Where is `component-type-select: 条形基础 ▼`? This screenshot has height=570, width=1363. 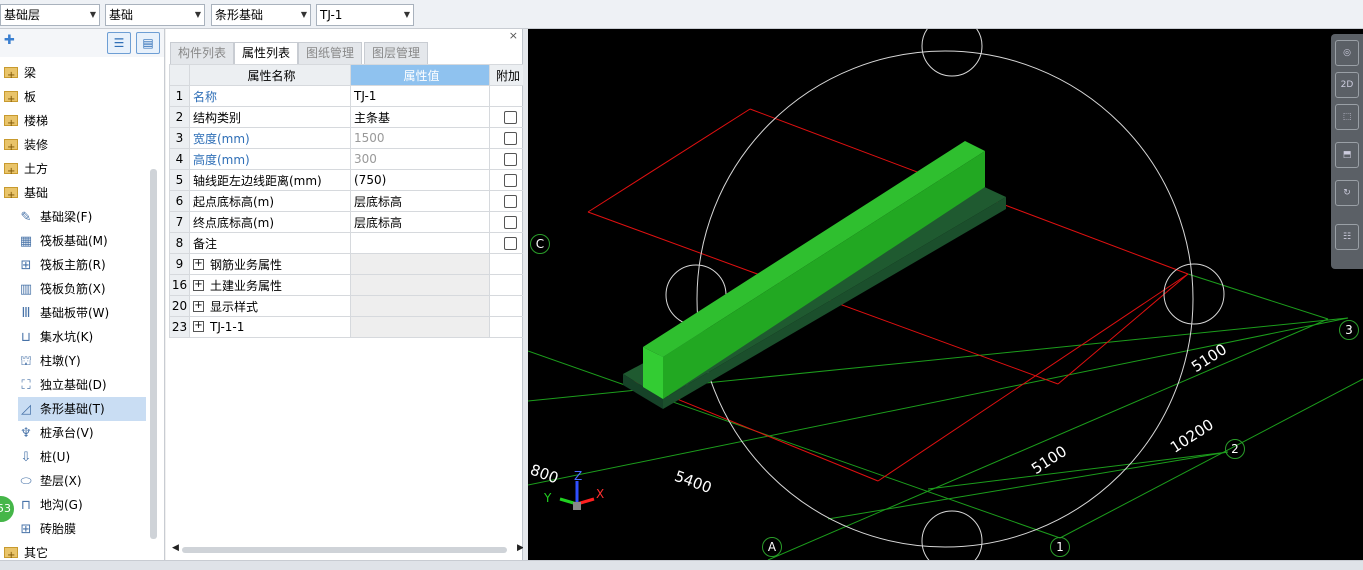 component-type-select: 条形基础 ▼ is located at coordinates (261, 15).